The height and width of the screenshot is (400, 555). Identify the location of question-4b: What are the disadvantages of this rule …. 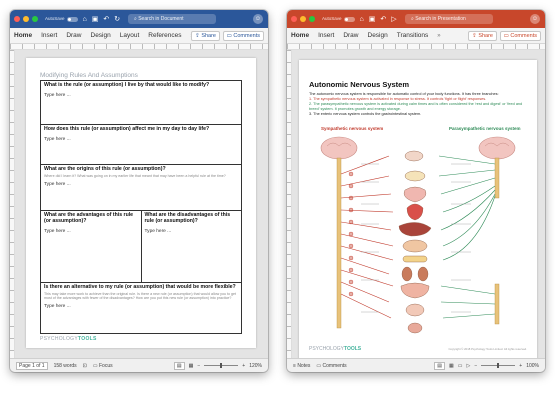
(187, 218).